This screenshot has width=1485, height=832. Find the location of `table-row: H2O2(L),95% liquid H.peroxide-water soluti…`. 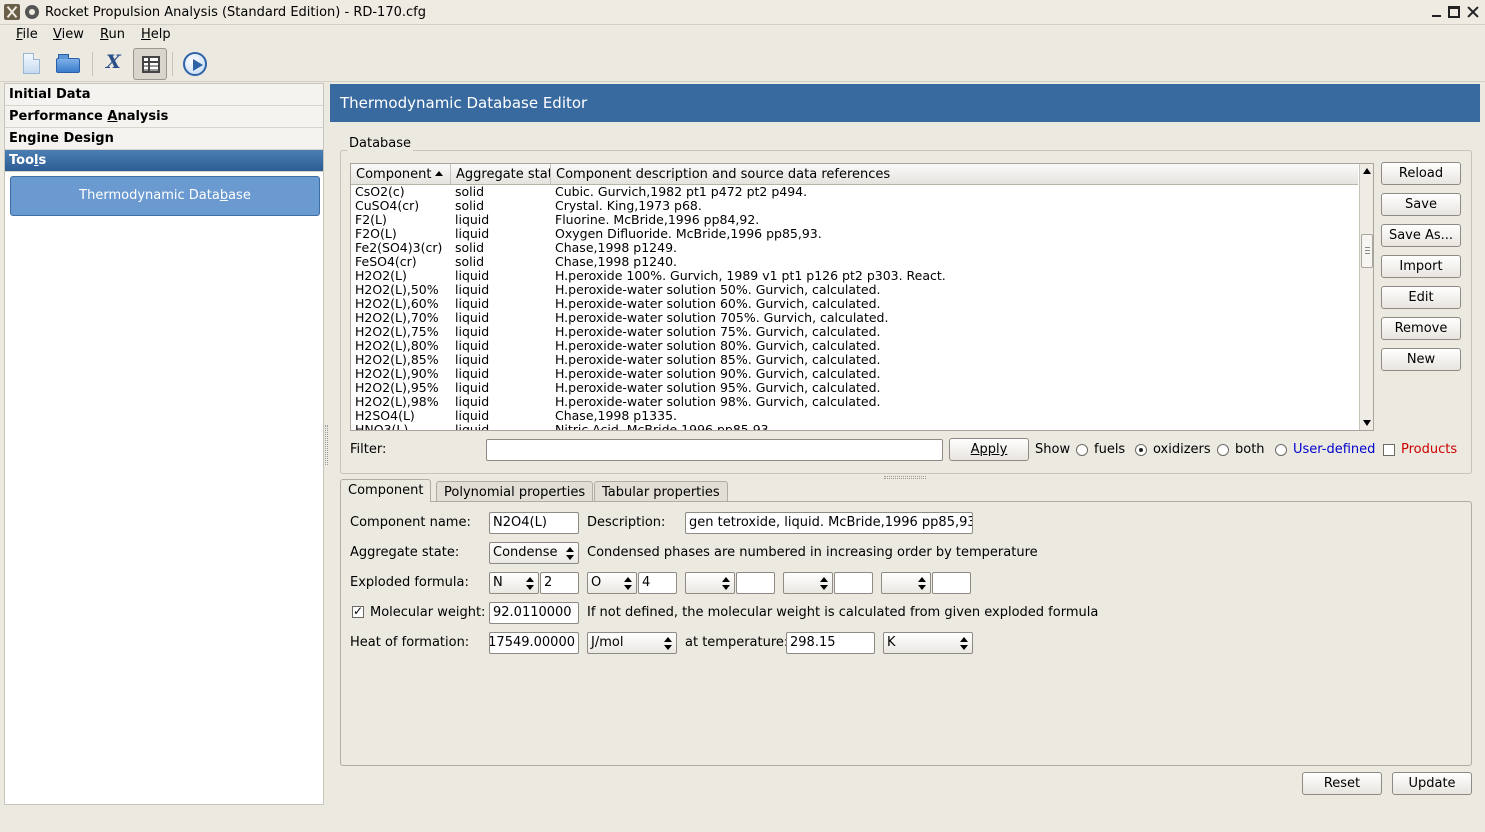

table-row: H2O2(L),95% liquid H.peroxide-water soluti… is located at coordinates (854, 388).